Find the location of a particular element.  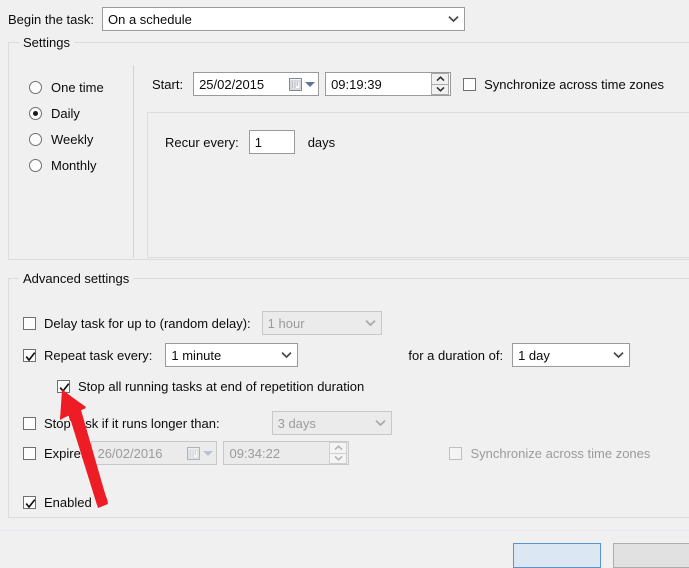

start-time-field: 09:19:39 is located at coordinates (388, 84).